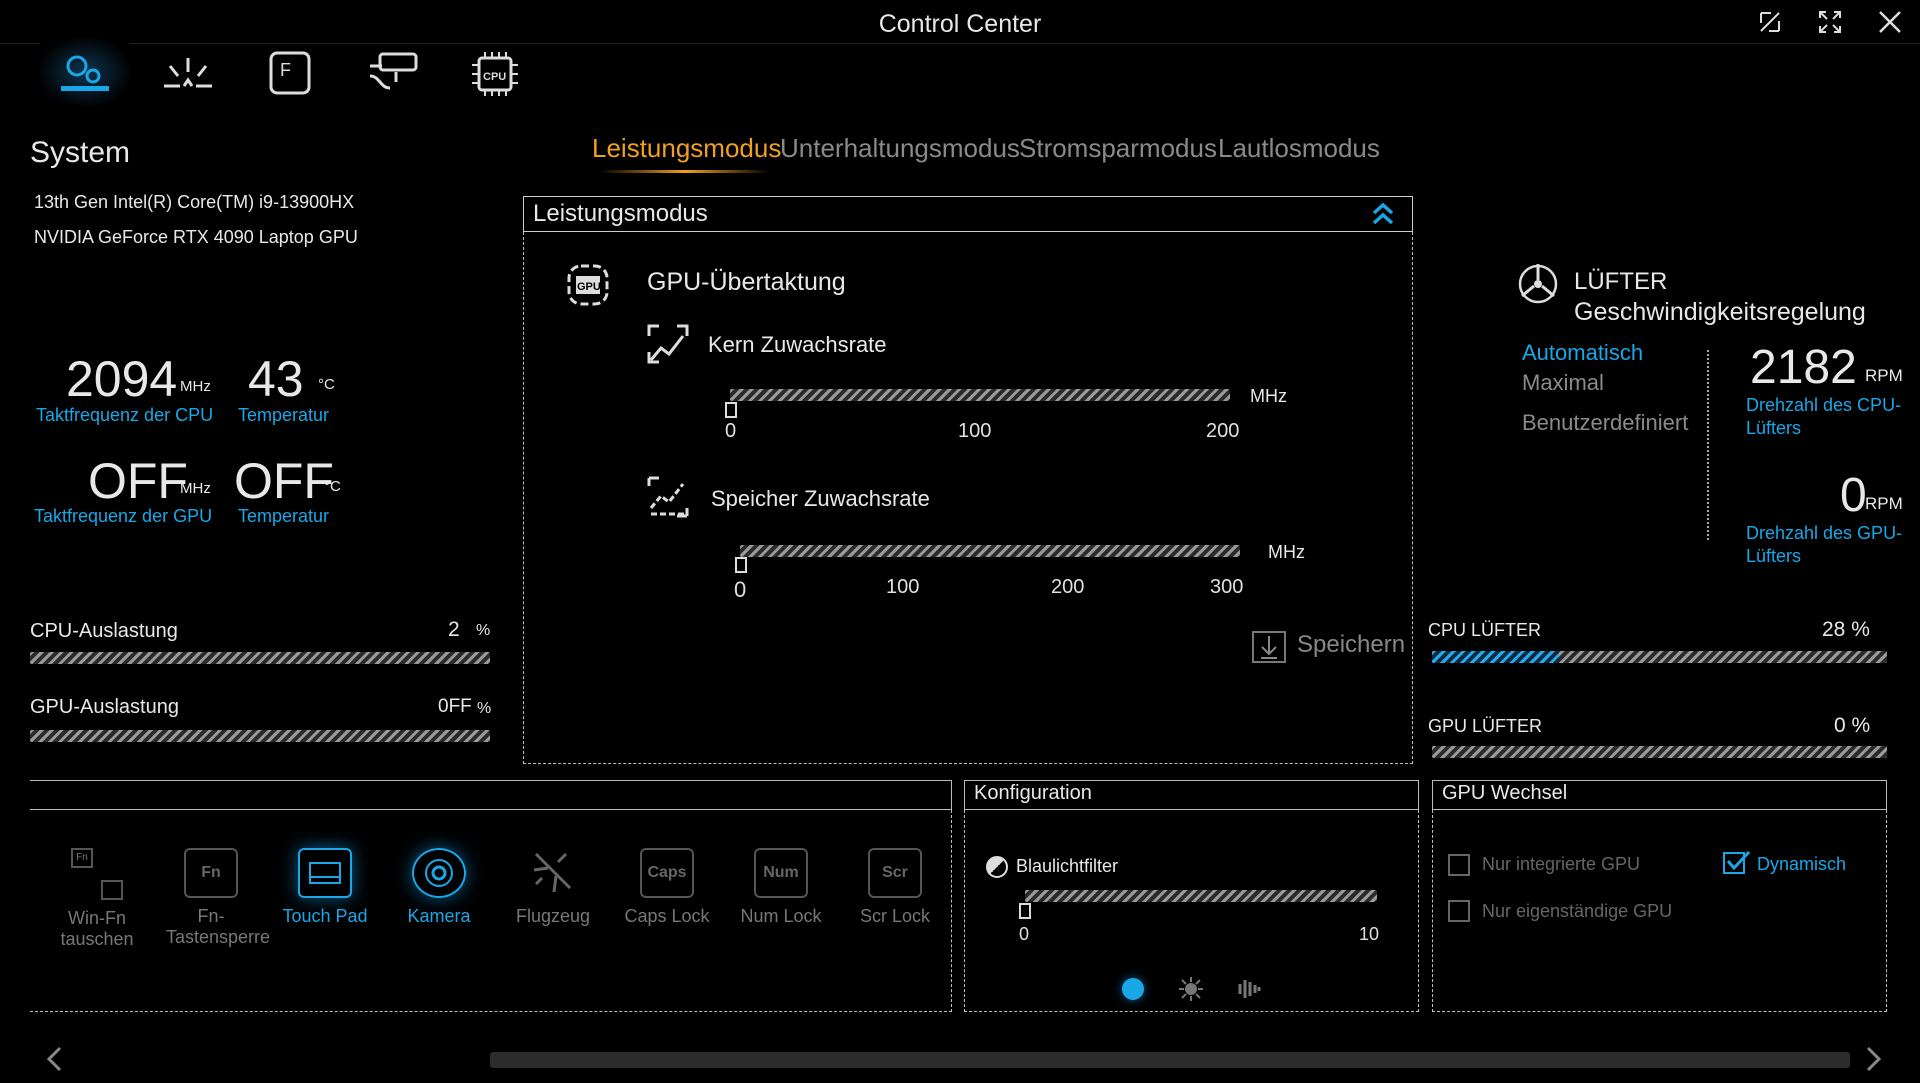  I want to click on key-airplane-label: Flugzeug, so click(553, 916).